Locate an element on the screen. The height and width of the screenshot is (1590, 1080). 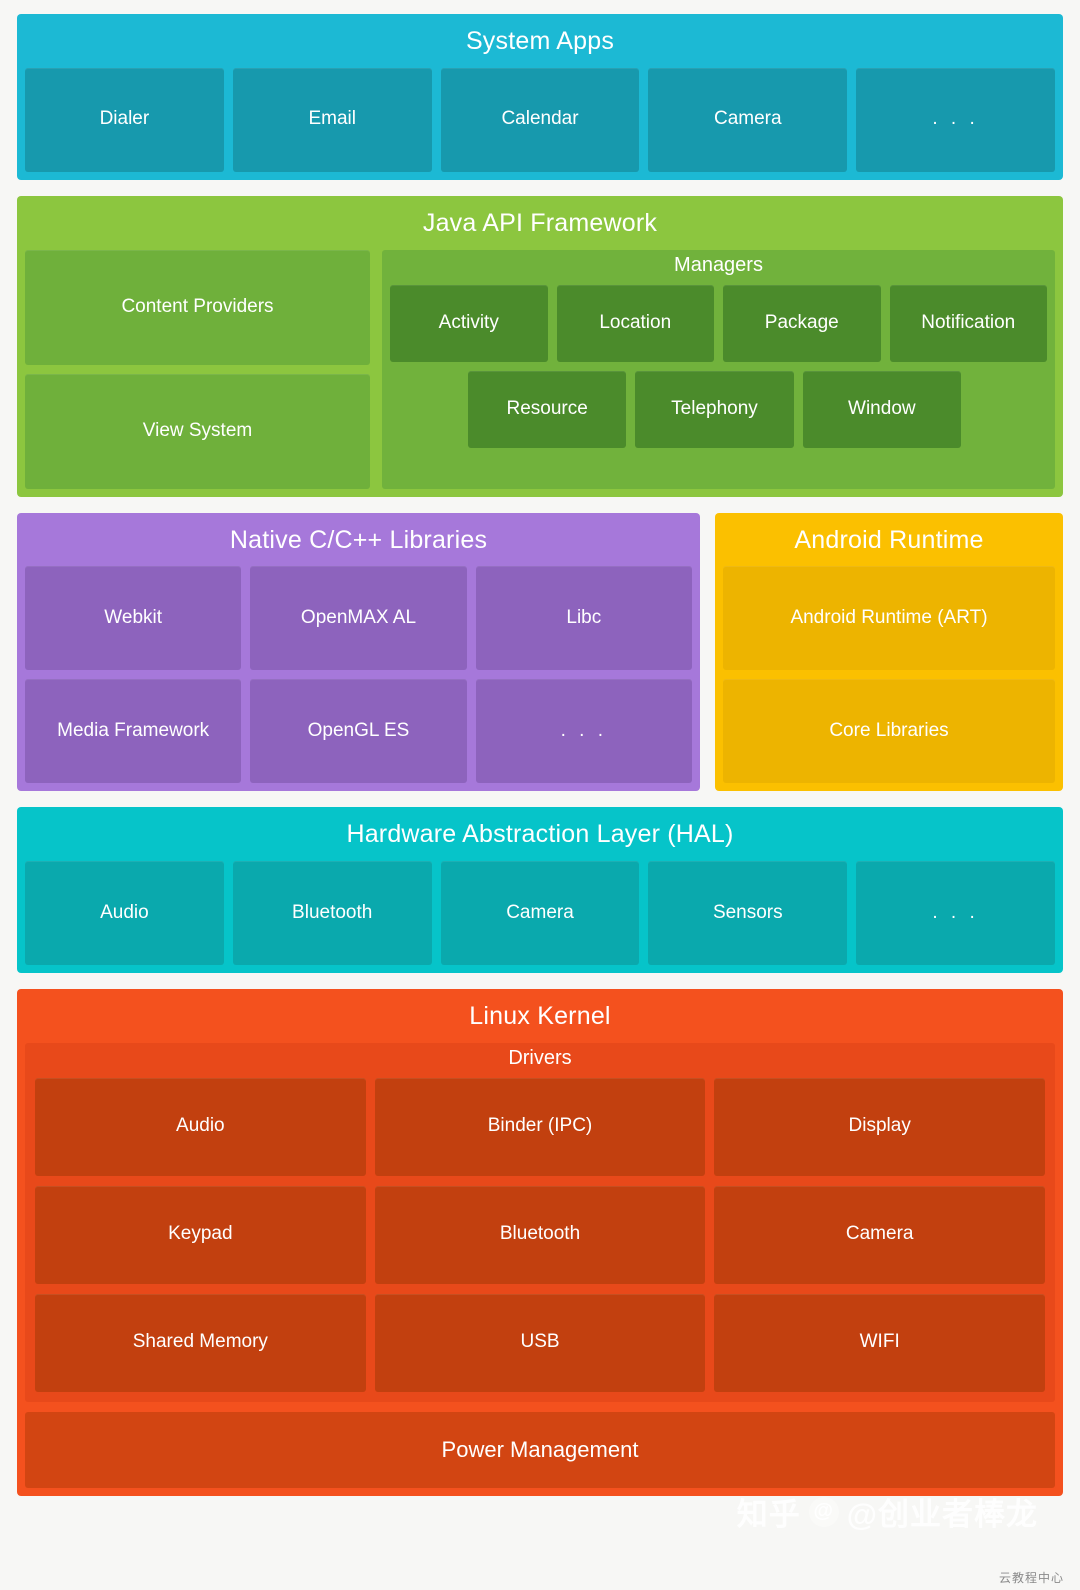
driver-binder-ipc: Binder (IPC) is located at coordinates (540, 1126).